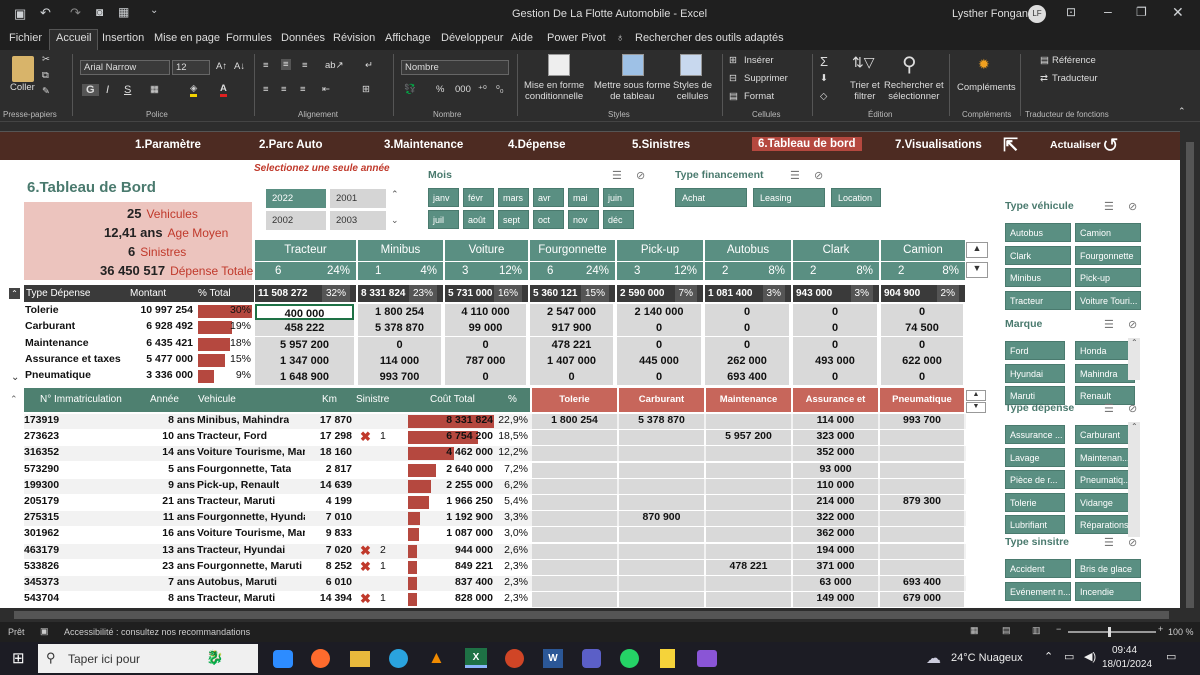 The image size is (1200, 675). Describe the element at coordinates (336, 598) in the screenshot. I see `km-cell: 14 394` at that location.